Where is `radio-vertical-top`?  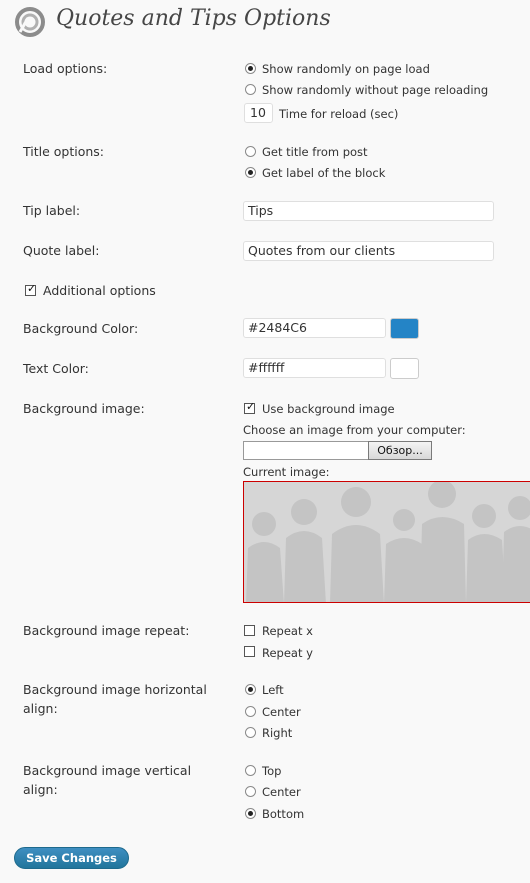
radio-vertical-top is located at coordinates (250, 770).